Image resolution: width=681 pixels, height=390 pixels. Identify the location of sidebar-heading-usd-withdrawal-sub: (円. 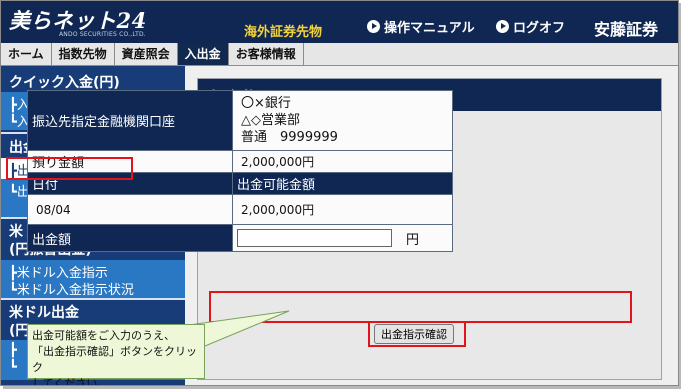
(19, 331).